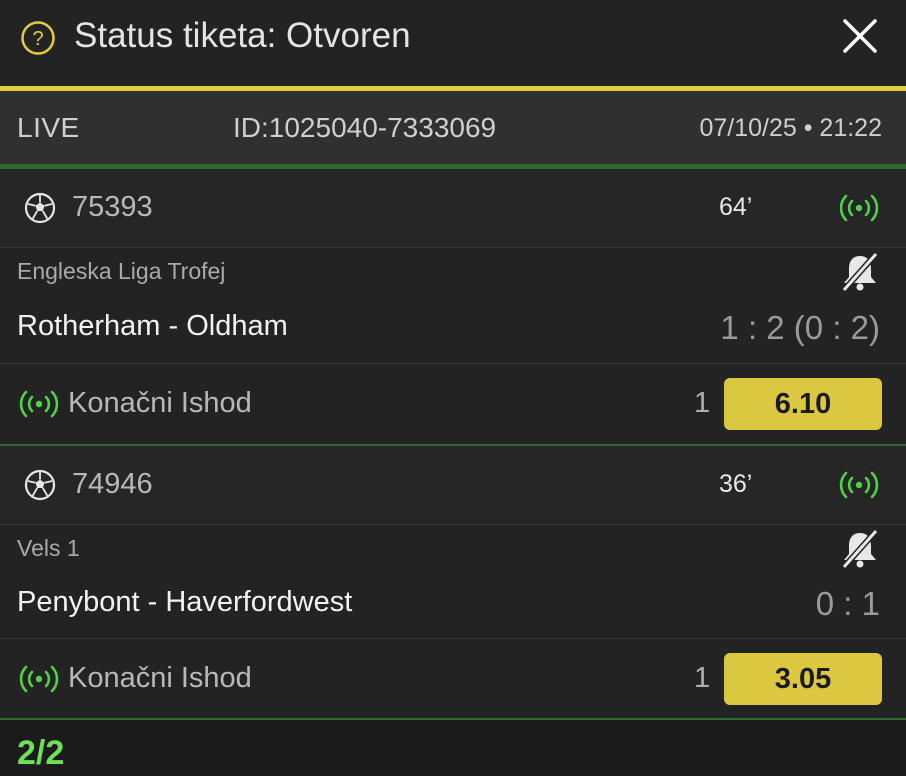 This screenshot has height=776, width=906. I want to click on event-minute: 64’, so click(736, 207).